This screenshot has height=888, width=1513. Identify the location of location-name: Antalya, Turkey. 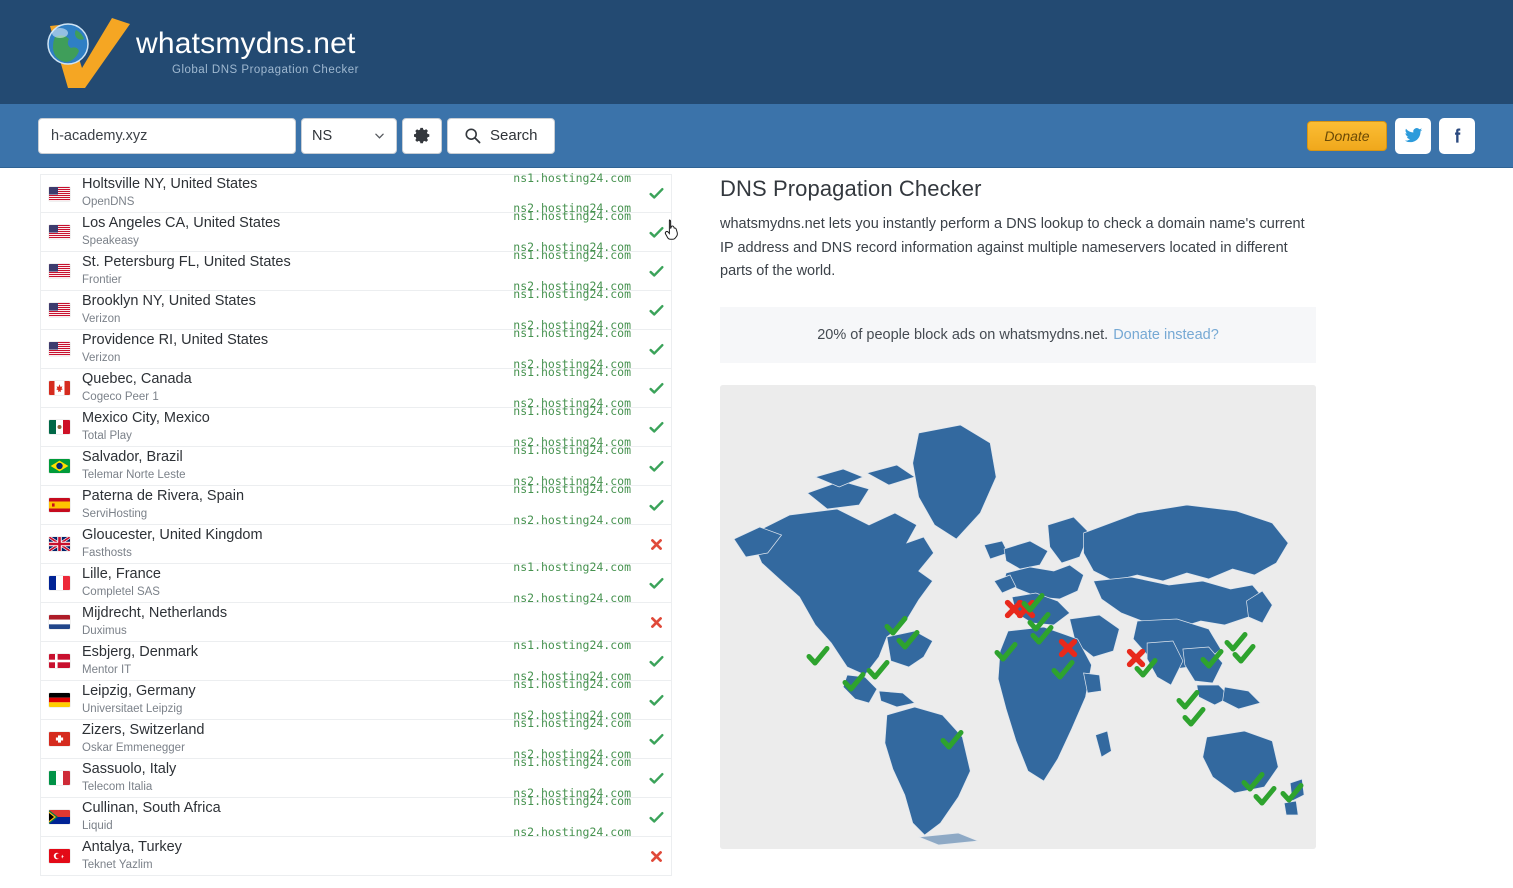
(132, 847).